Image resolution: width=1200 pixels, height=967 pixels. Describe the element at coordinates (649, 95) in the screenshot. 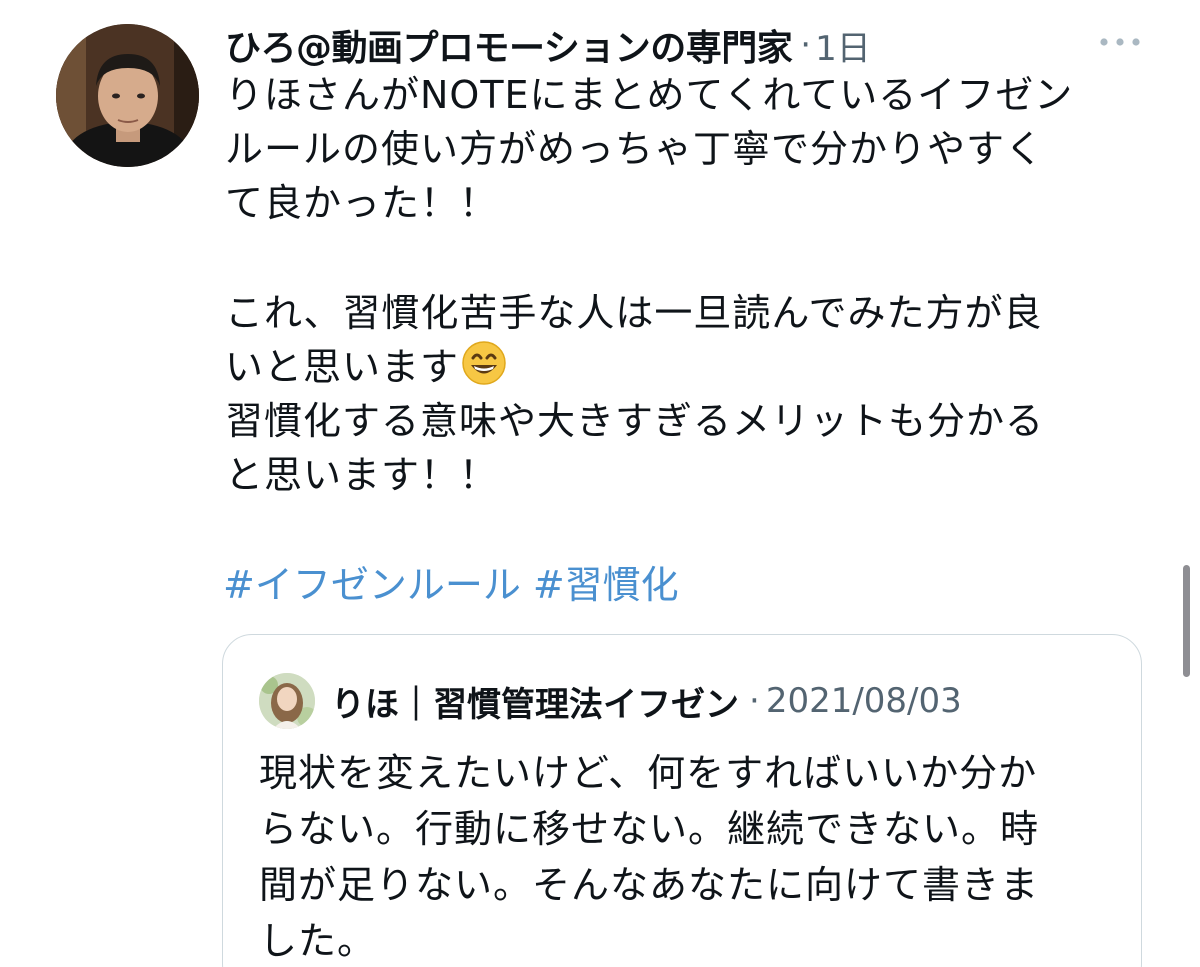

I see `tweet-text-line: りほさんがNOTEにまとめてくれているイフゼン` at that location.